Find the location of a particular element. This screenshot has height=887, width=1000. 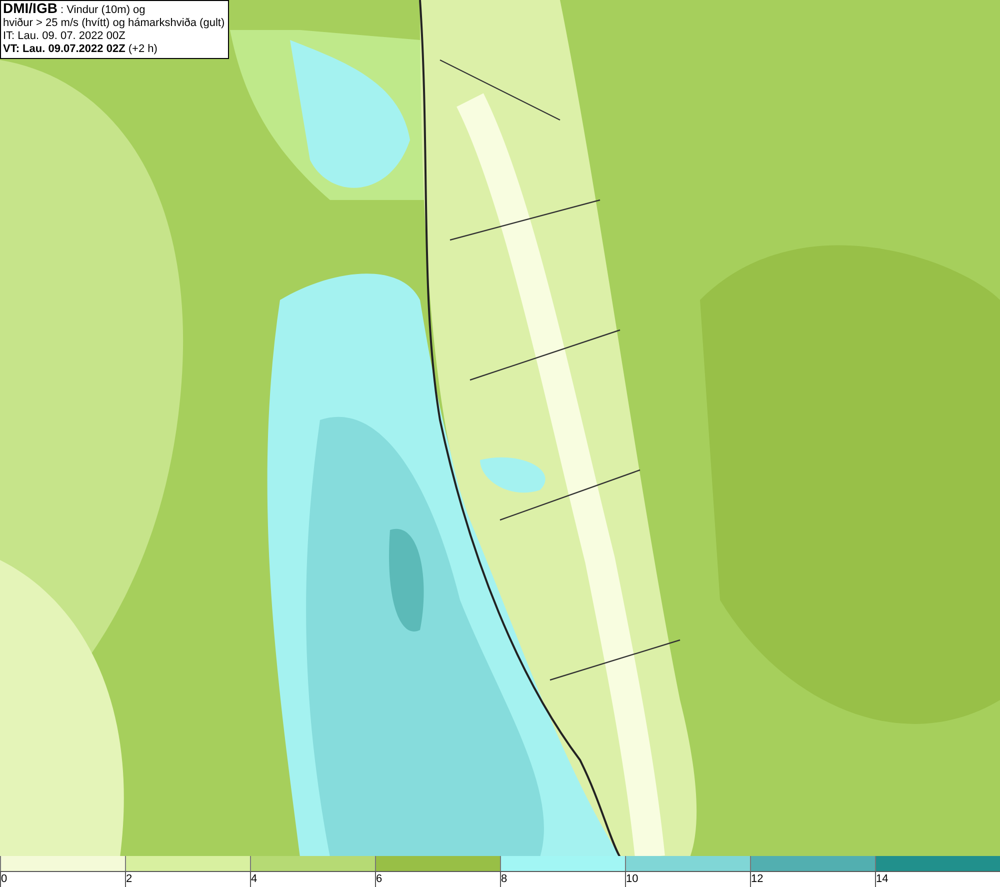

legend-label: 10 is located at coordinates (632, 879).